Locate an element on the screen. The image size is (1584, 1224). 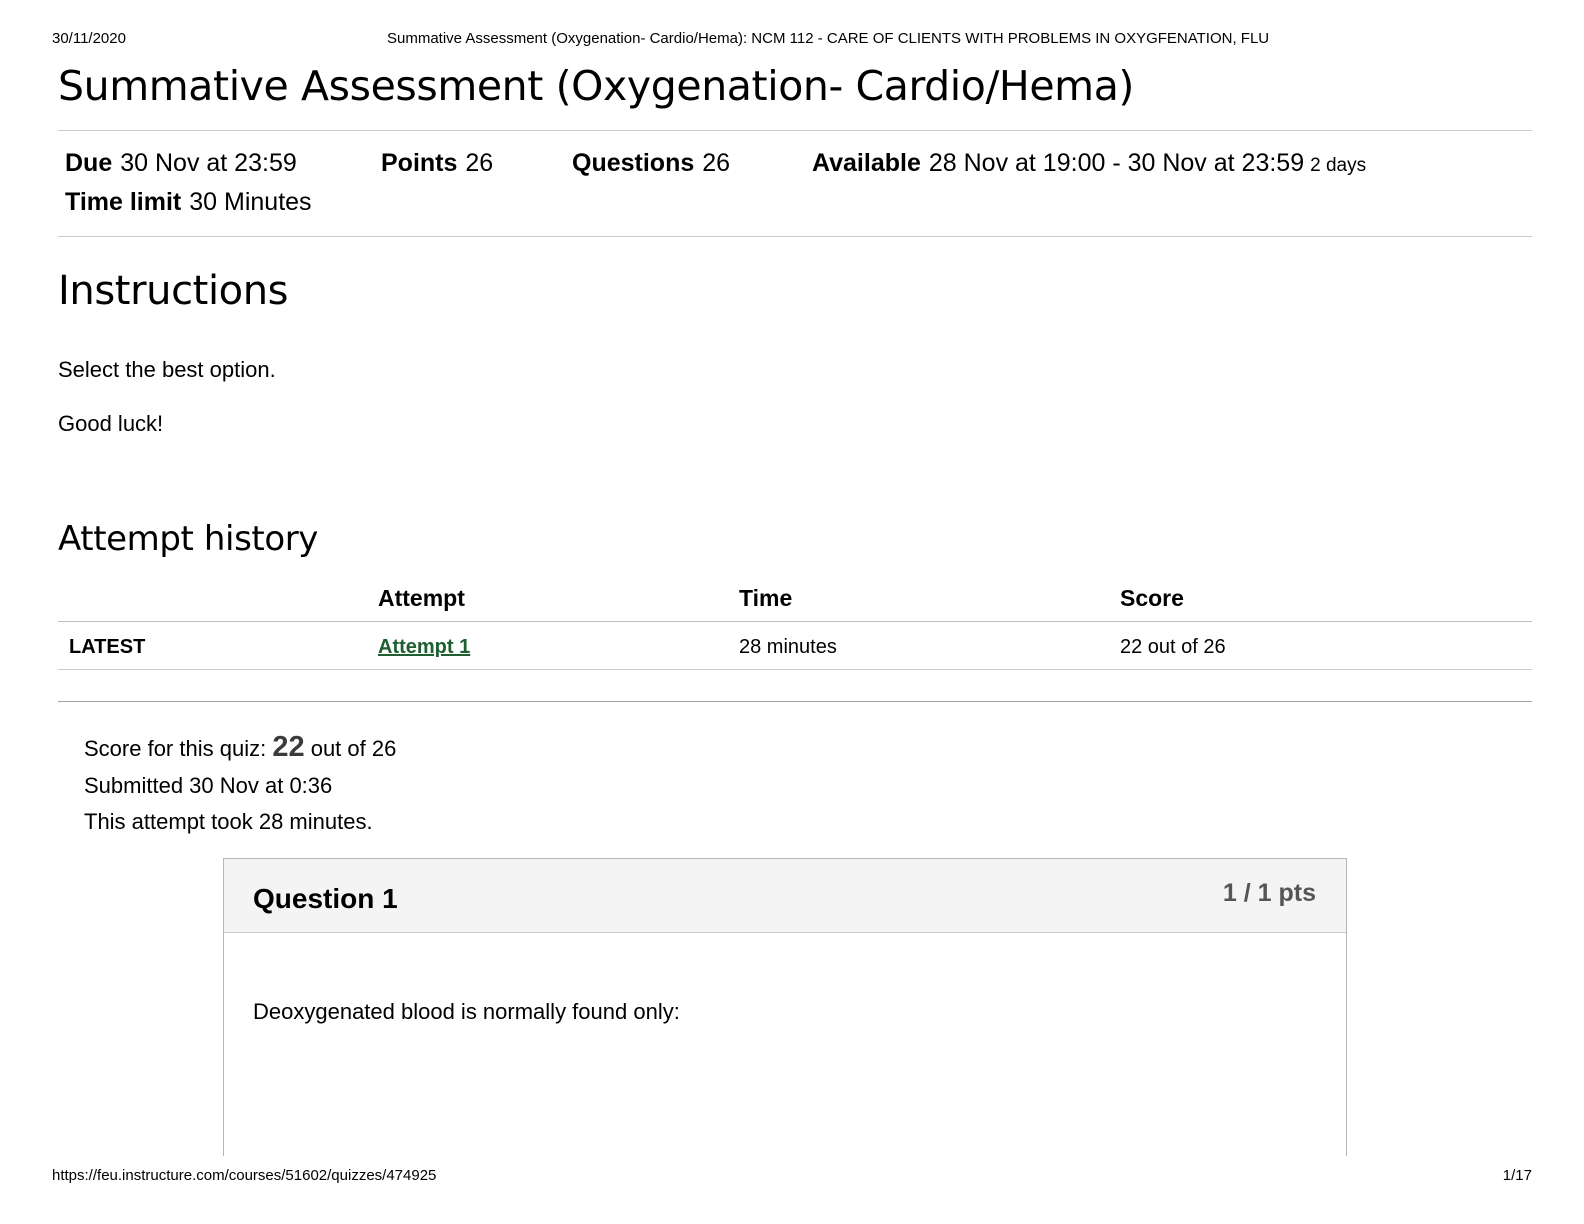
questions-detail: Questions 26 is located at coordinates (651, 163).